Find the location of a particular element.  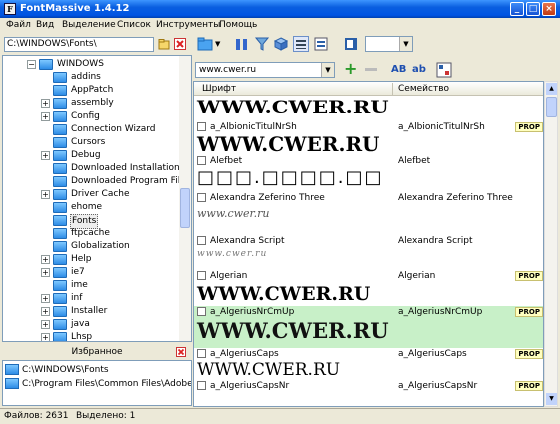

scroll-up-icon: ▲ is located at coordinates (551, 89).